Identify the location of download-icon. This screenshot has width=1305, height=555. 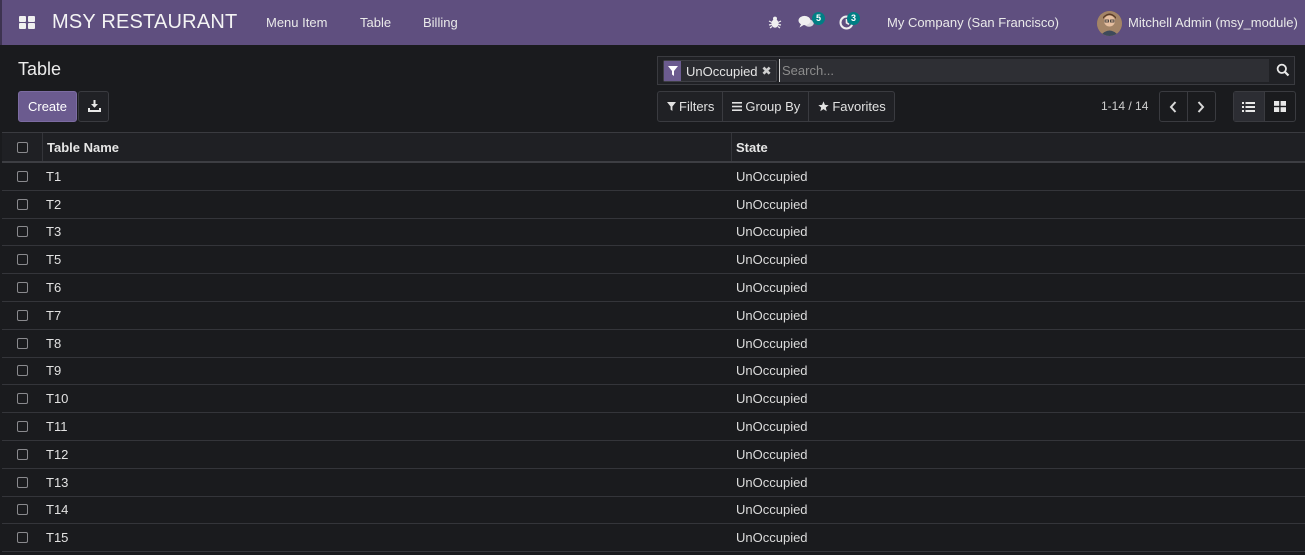
(94, 106).